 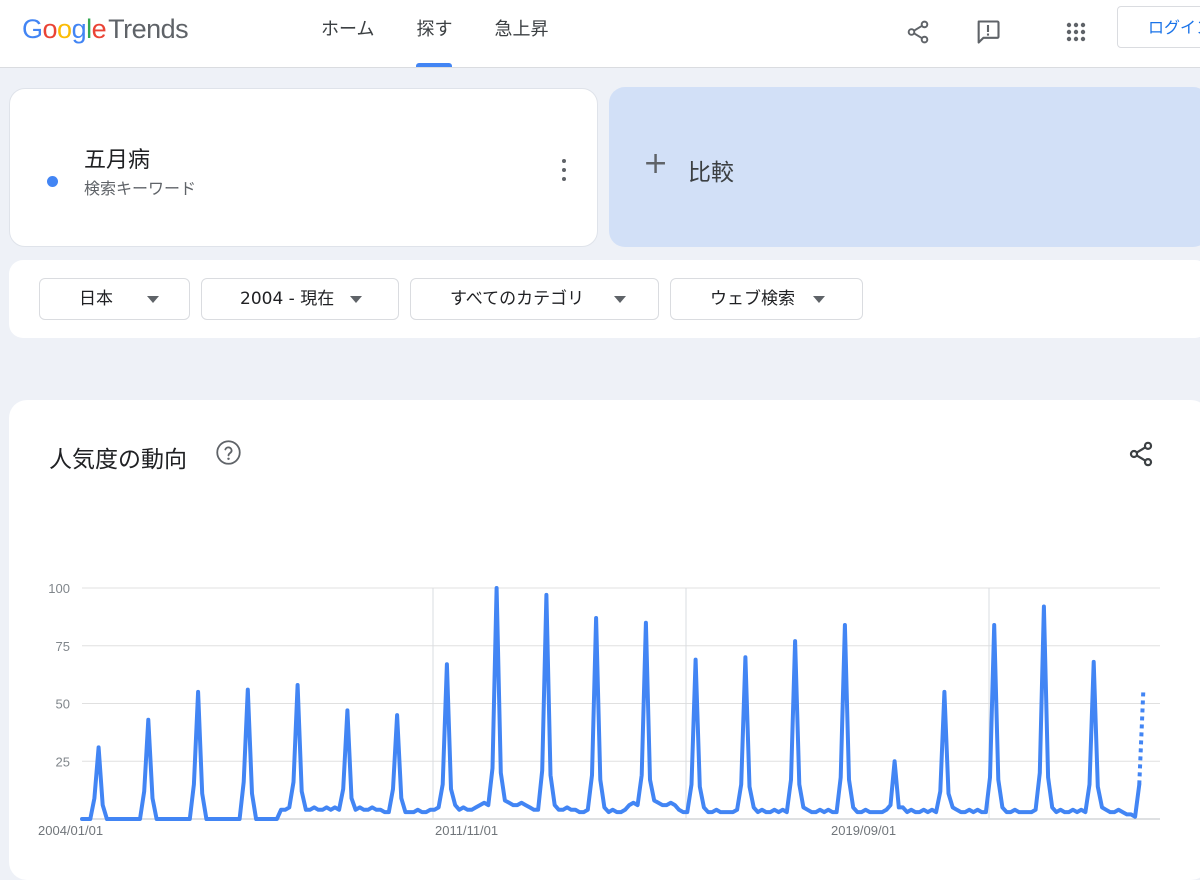 I want to click on tab-trending: 急上昇, so click(x=521, y=33).